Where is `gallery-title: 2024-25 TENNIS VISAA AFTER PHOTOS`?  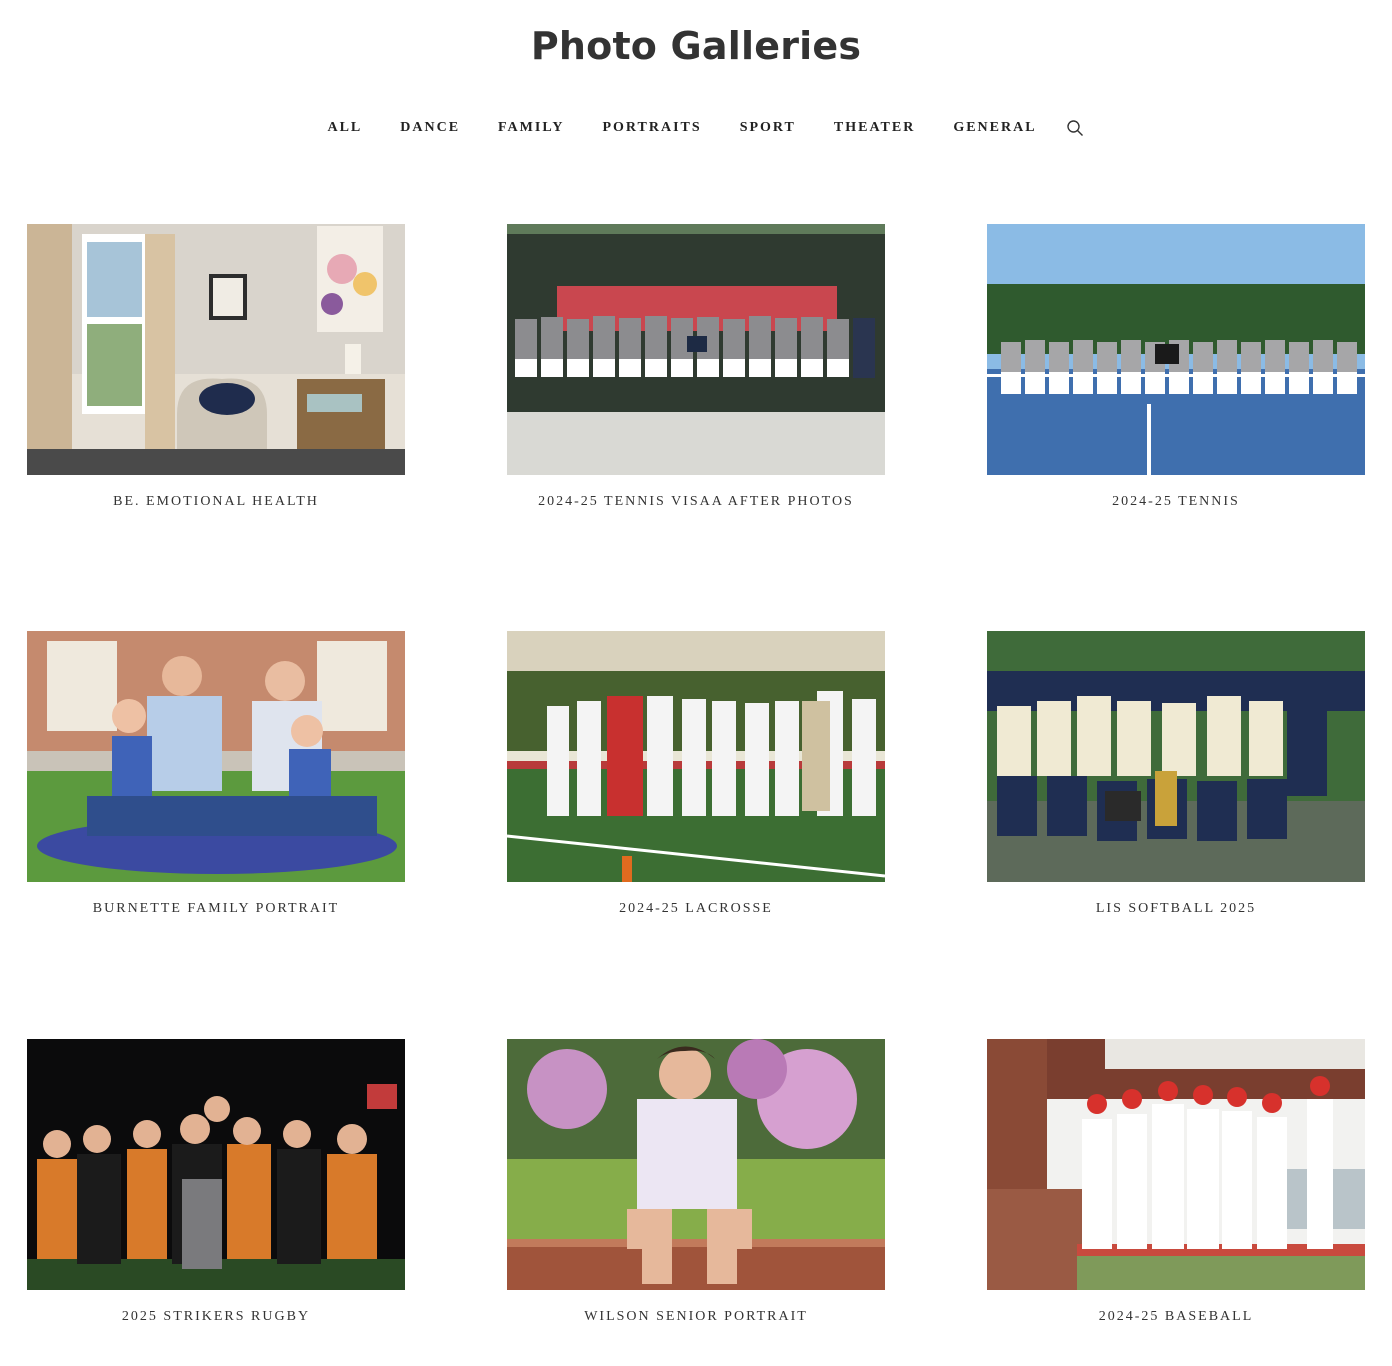 gallery-title: 2024-25 TENNIS VISAA AFTER PHOTOS is located at coordinates (696, 502).